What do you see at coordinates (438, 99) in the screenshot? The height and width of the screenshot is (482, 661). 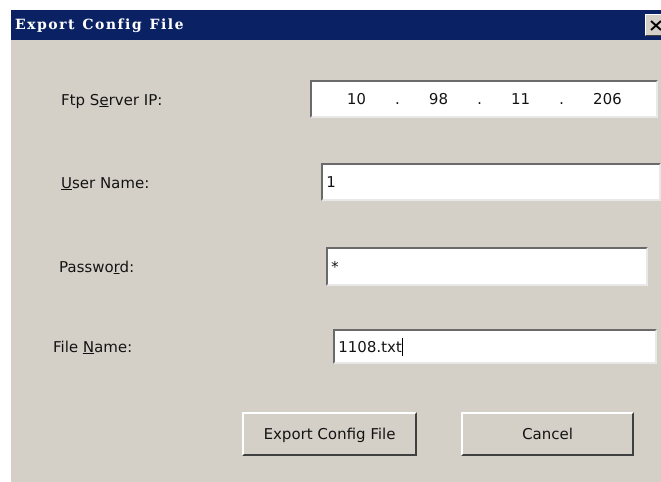 I see `ip-octet: 98` at bounding box center [438, 99].